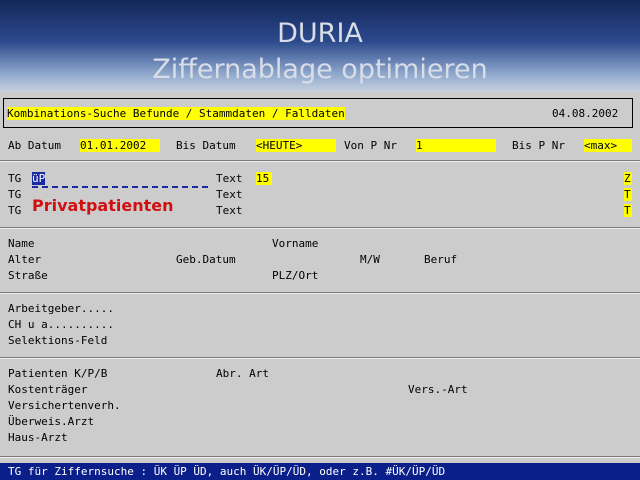 The height and width of the screenshot is (480, 640). I want to click on von-pnr-field: 1, so click(456, 145).